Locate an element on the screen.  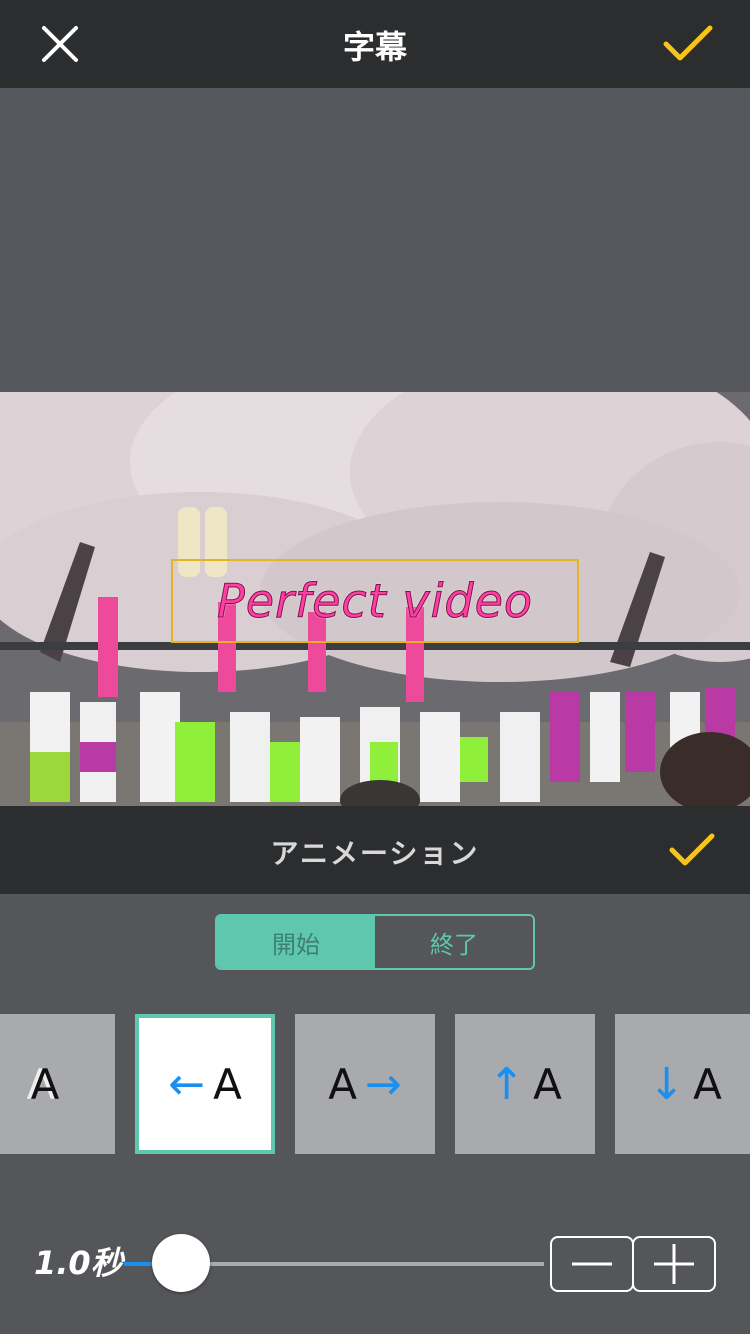
decrement-button is located at coordinates (592, 1264).